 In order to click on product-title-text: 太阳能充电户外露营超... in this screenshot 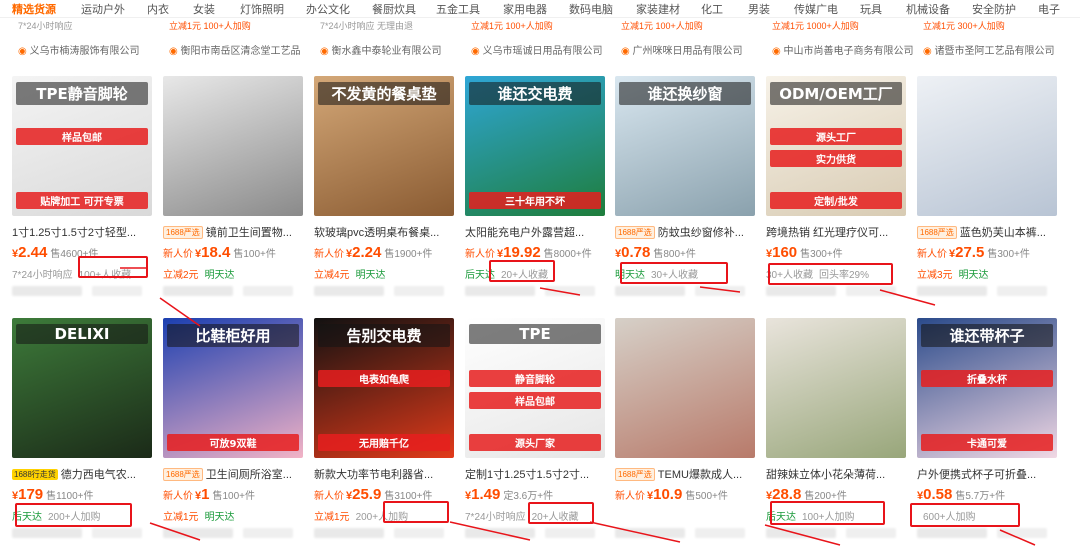, I will do `click(525, 233)`.